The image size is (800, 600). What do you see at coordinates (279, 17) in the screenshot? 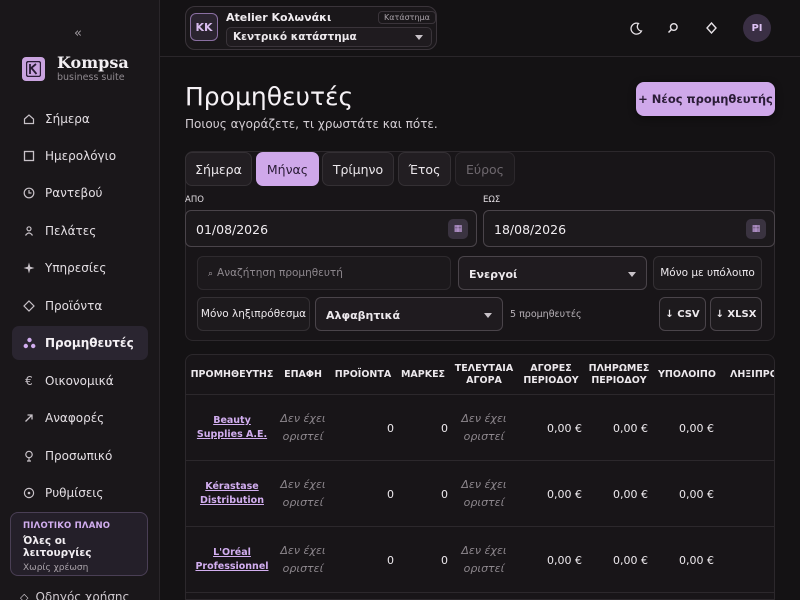
I see `store-name: Atelier Κολωνάκι` at bounding box center [279, 17].